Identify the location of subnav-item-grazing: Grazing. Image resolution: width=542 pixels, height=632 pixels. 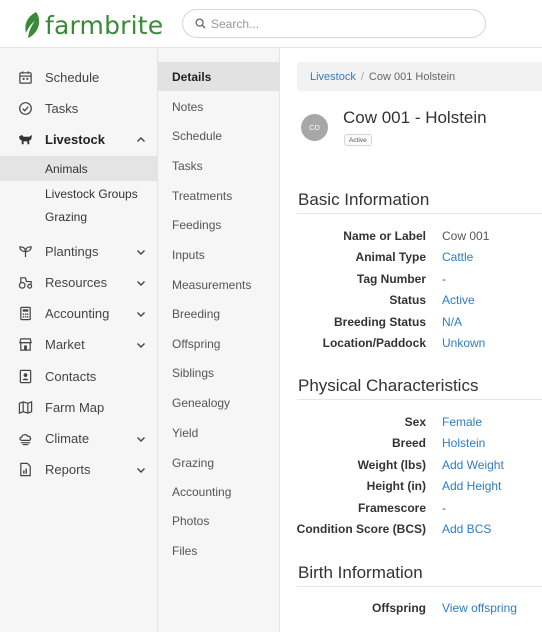
(218, 462).